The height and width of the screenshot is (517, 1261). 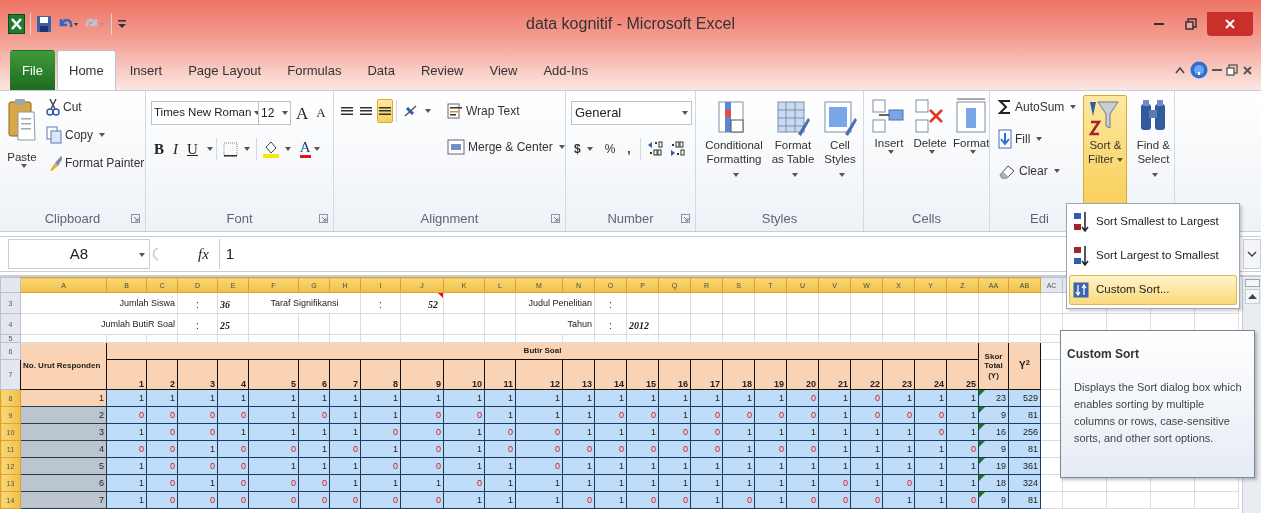 What do you see at coordinates (146, 70) in the screenshot?
I see `ribbon-tab: Insert` at bounding box center [146, 70].